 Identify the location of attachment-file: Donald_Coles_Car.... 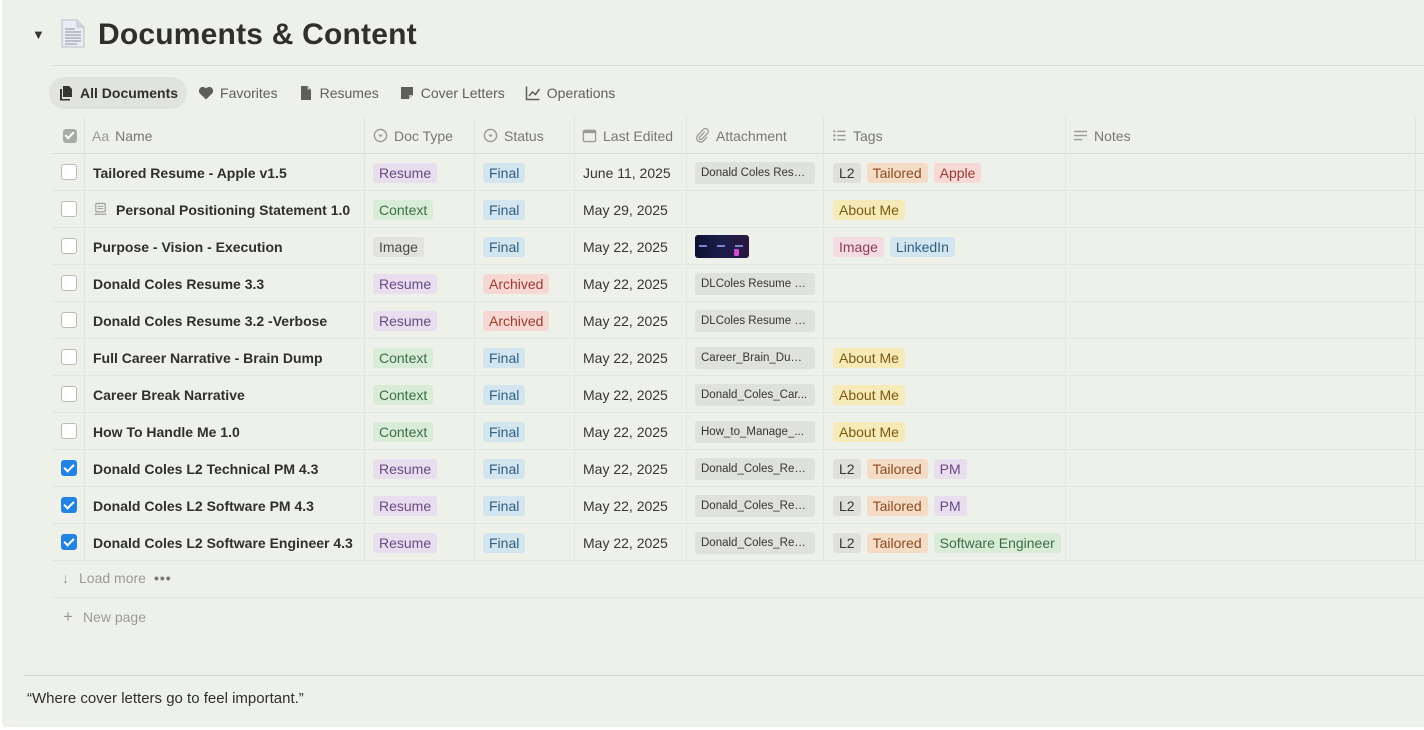
(755, 394).